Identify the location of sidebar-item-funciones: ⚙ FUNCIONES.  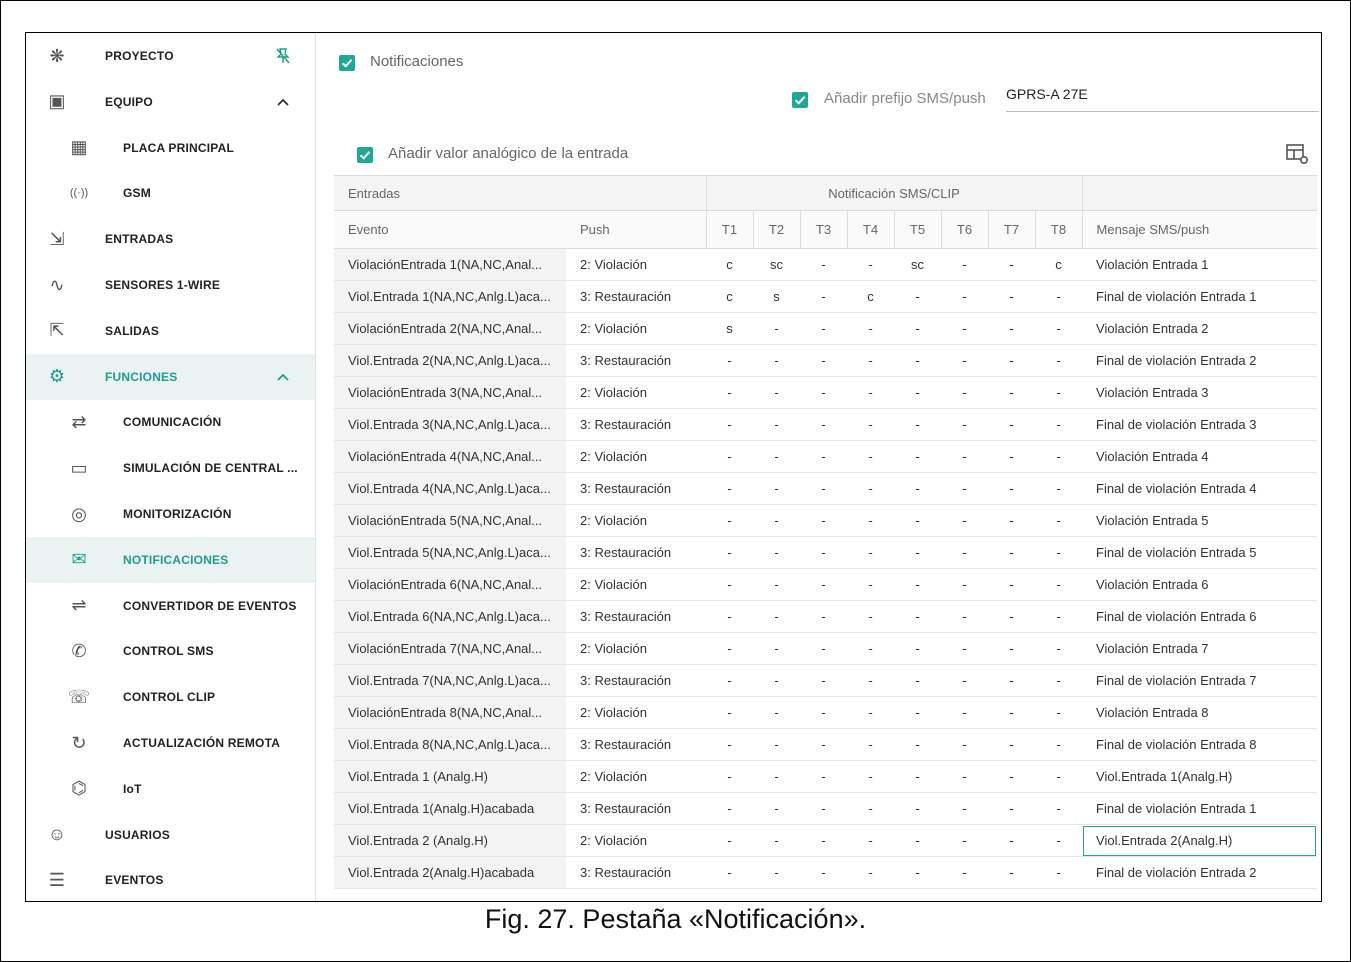
(170, 376).